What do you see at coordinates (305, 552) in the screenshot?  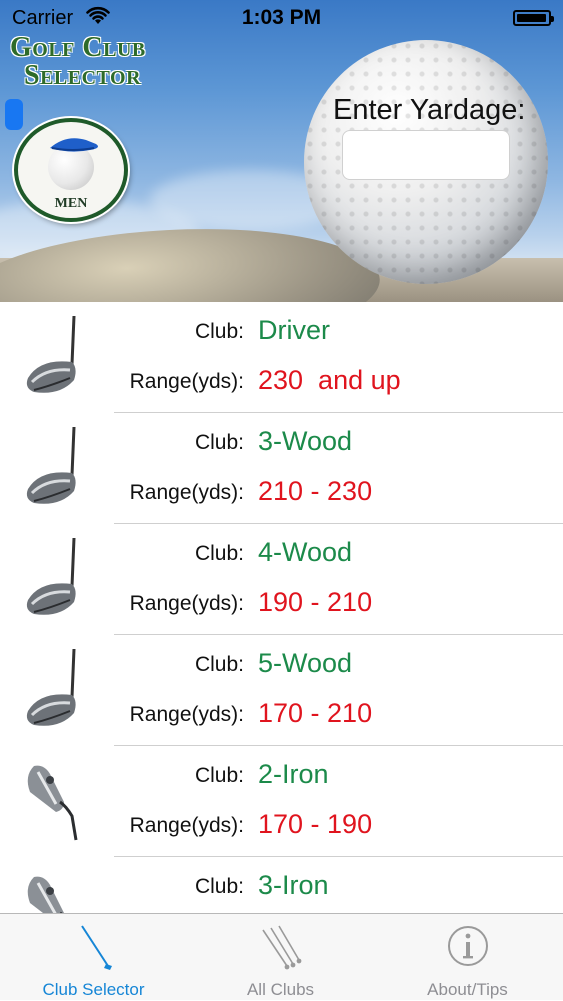 I see `club-name: 4-Wood` at bounding box center [305, 552].